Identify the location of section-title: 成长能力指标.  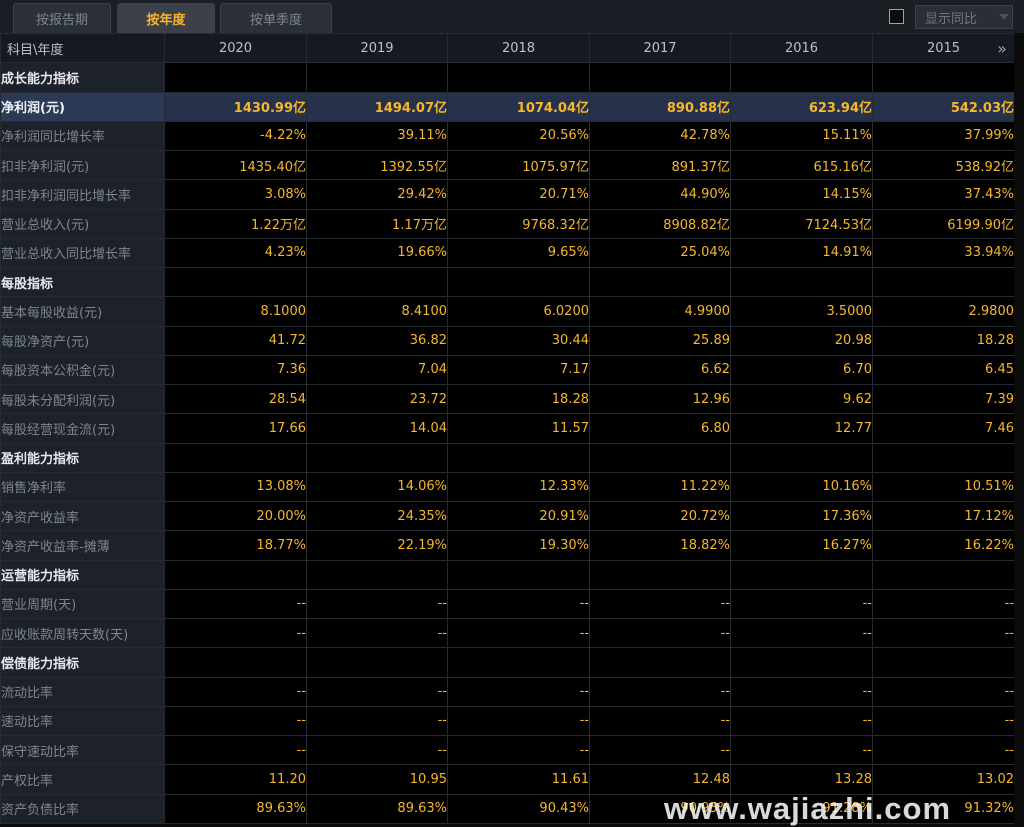
(82, 77).